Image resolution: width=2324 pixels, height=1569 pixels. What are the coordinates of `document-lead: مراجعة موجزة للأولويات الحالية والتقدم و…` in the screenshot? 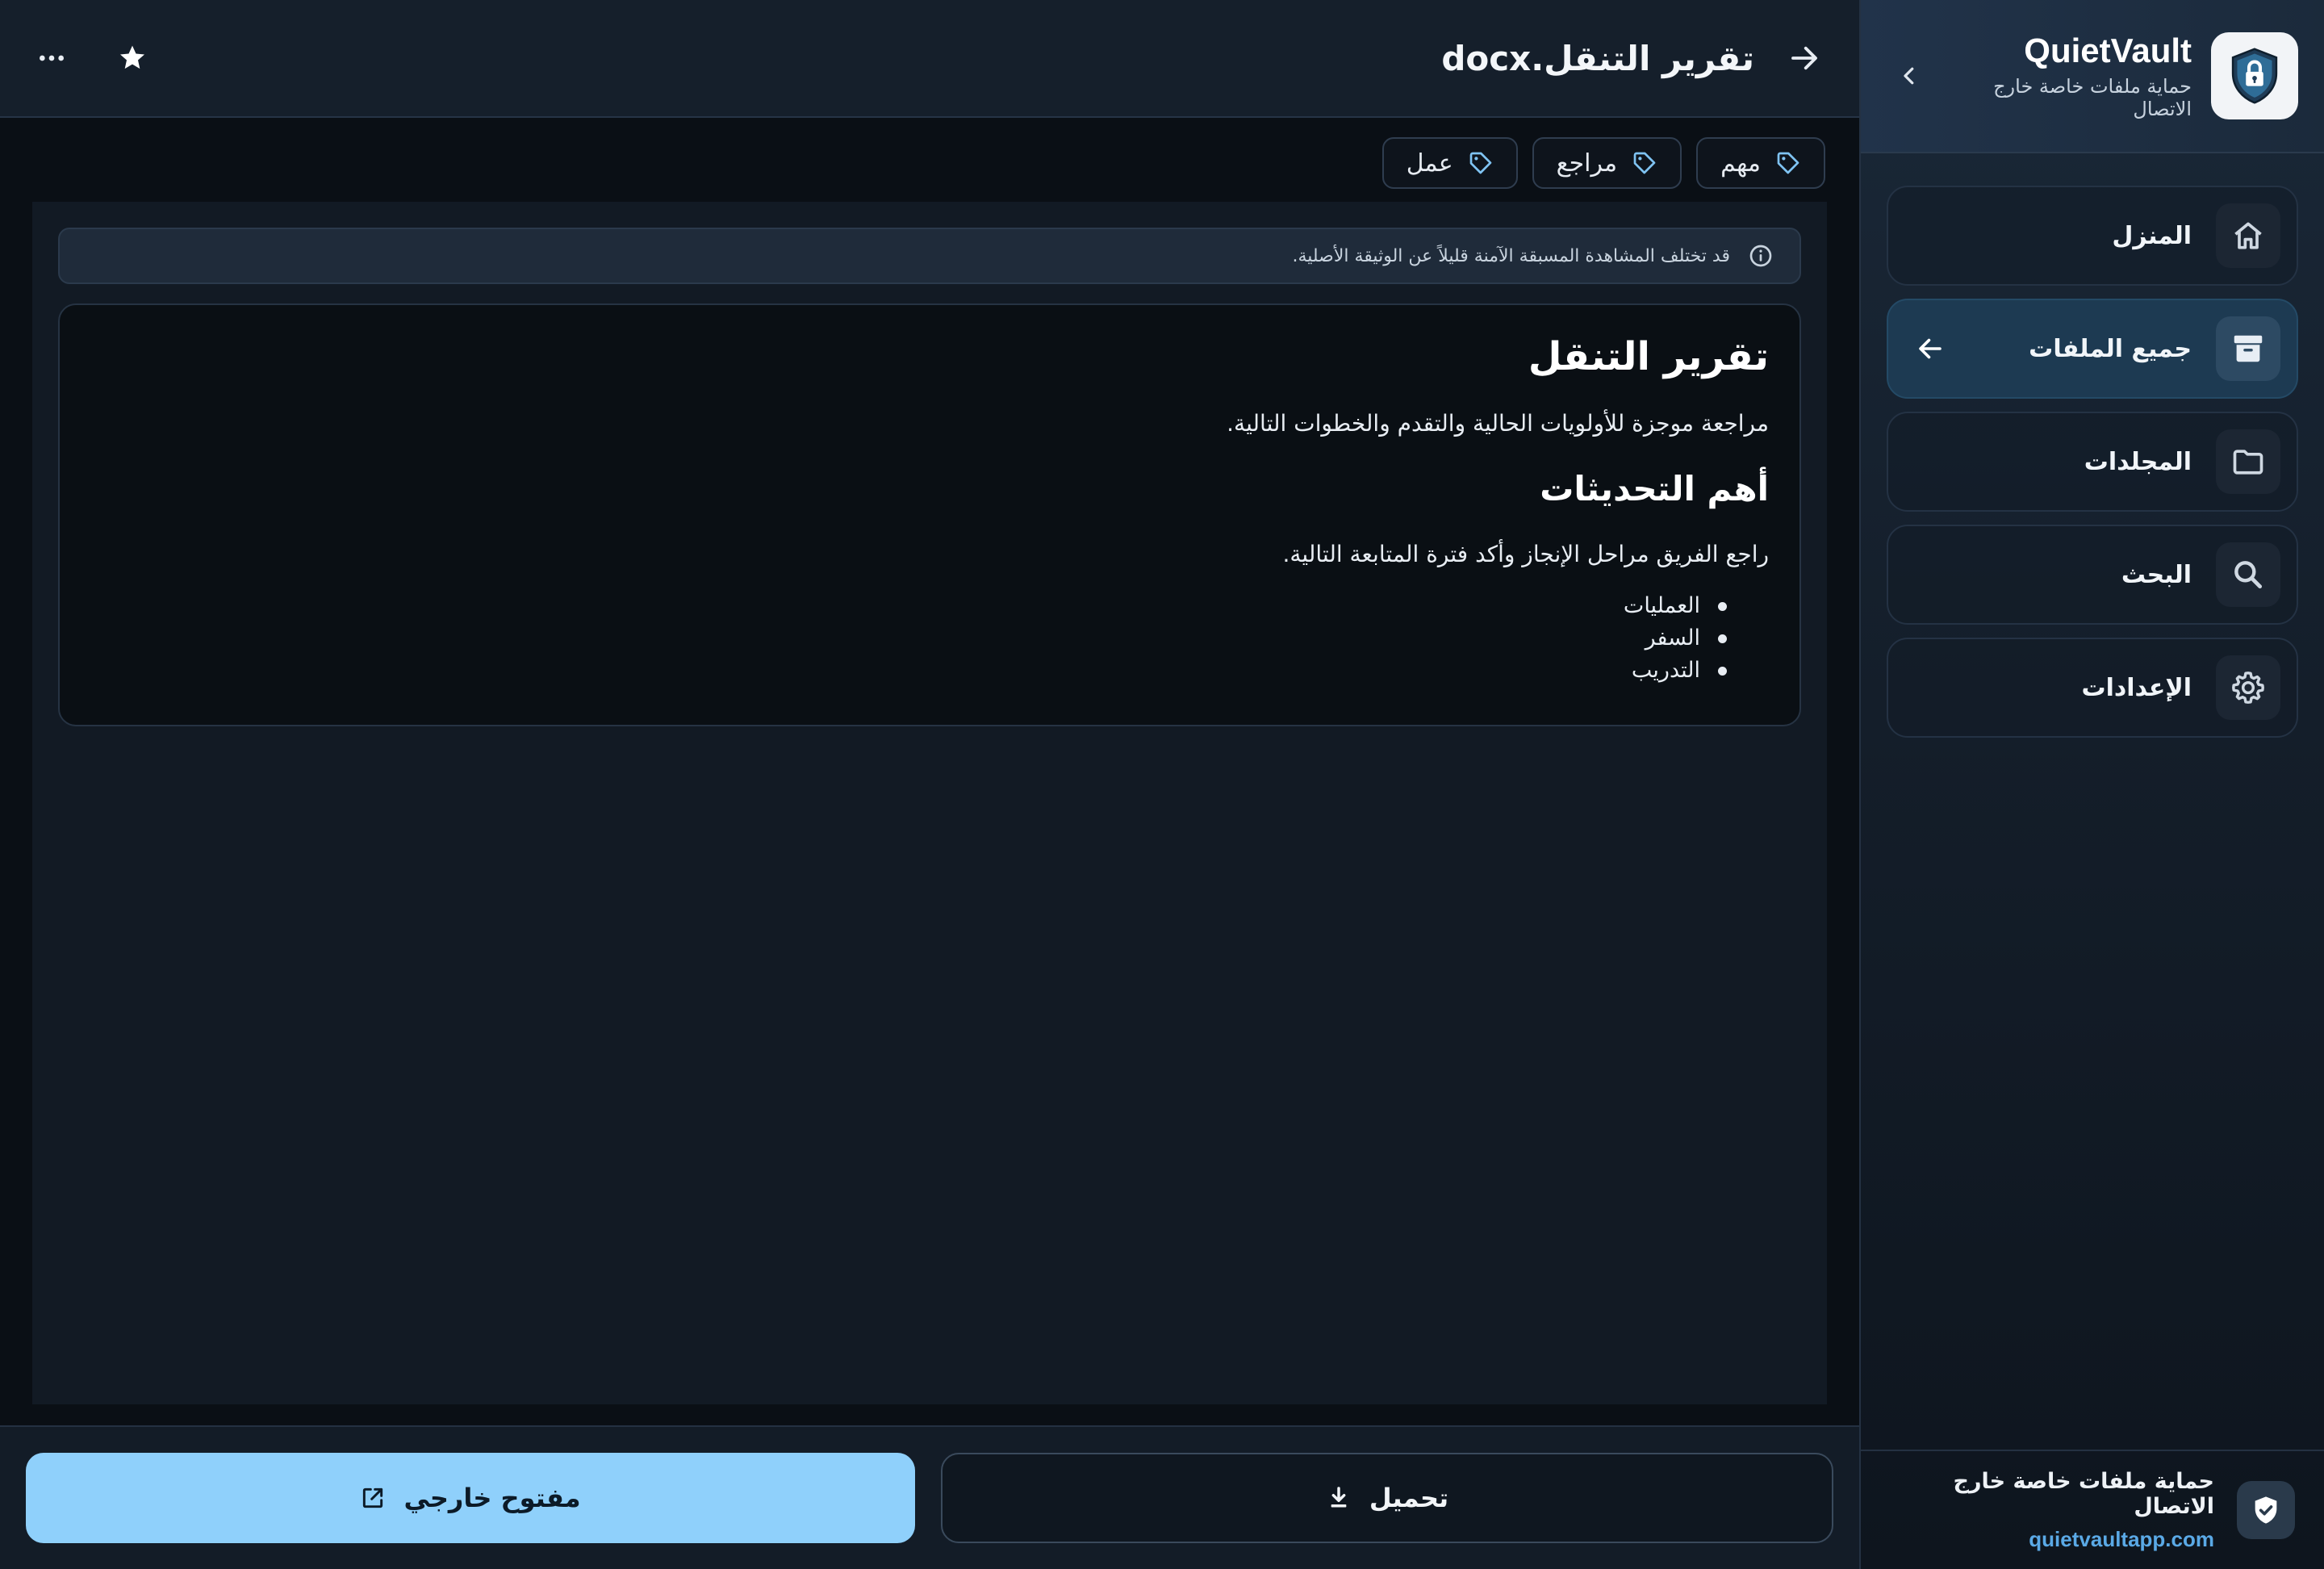 It's located at (1498, 423).